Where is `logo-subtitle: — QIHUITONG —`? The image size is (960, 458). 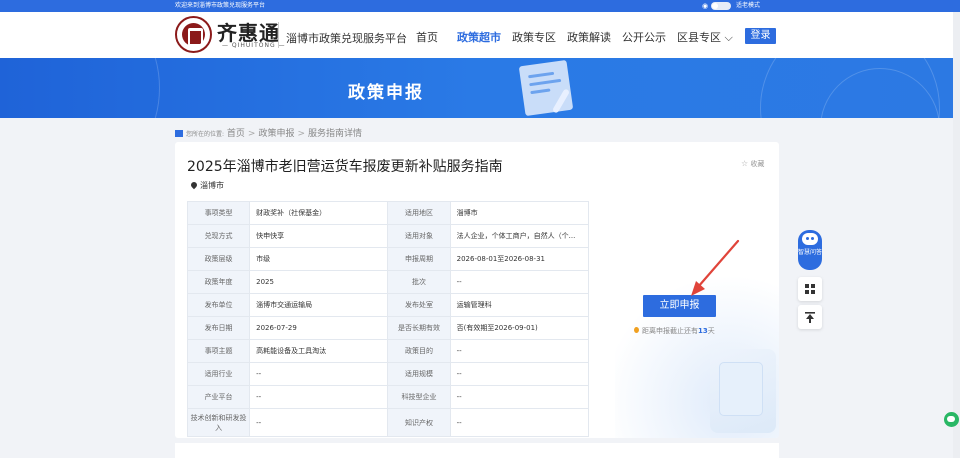 logo-subtitle: — QIHUITONG — is located at coordinates (254, 45).